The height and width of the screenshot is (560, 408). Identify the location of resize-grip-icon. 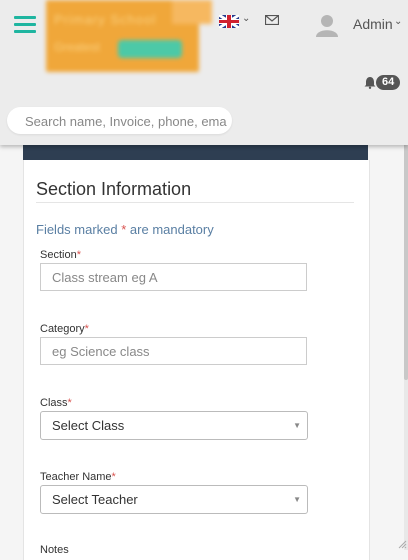
(402, 544).